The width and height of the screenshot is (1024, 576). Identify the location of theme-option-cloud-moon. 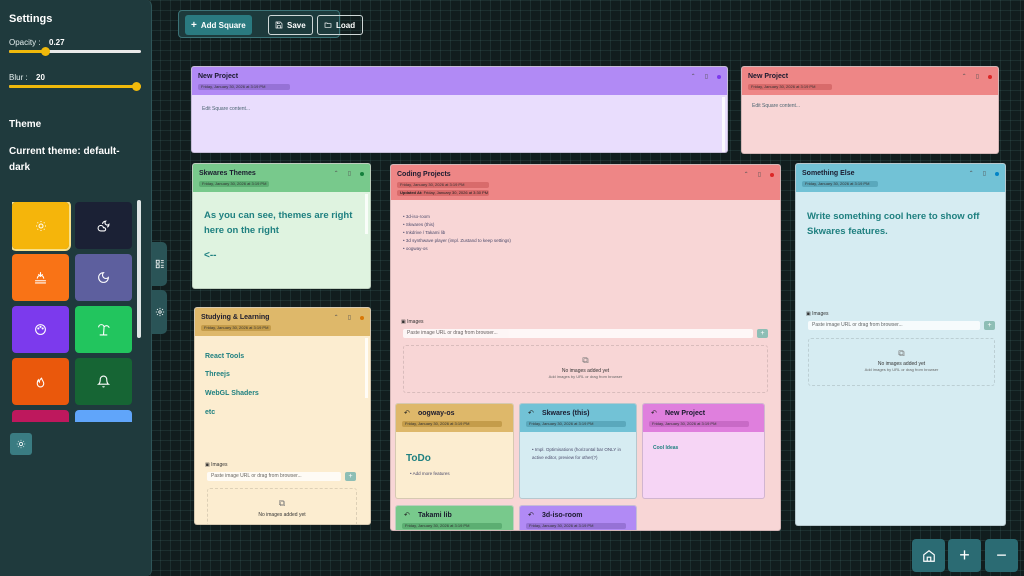
(103, 225).